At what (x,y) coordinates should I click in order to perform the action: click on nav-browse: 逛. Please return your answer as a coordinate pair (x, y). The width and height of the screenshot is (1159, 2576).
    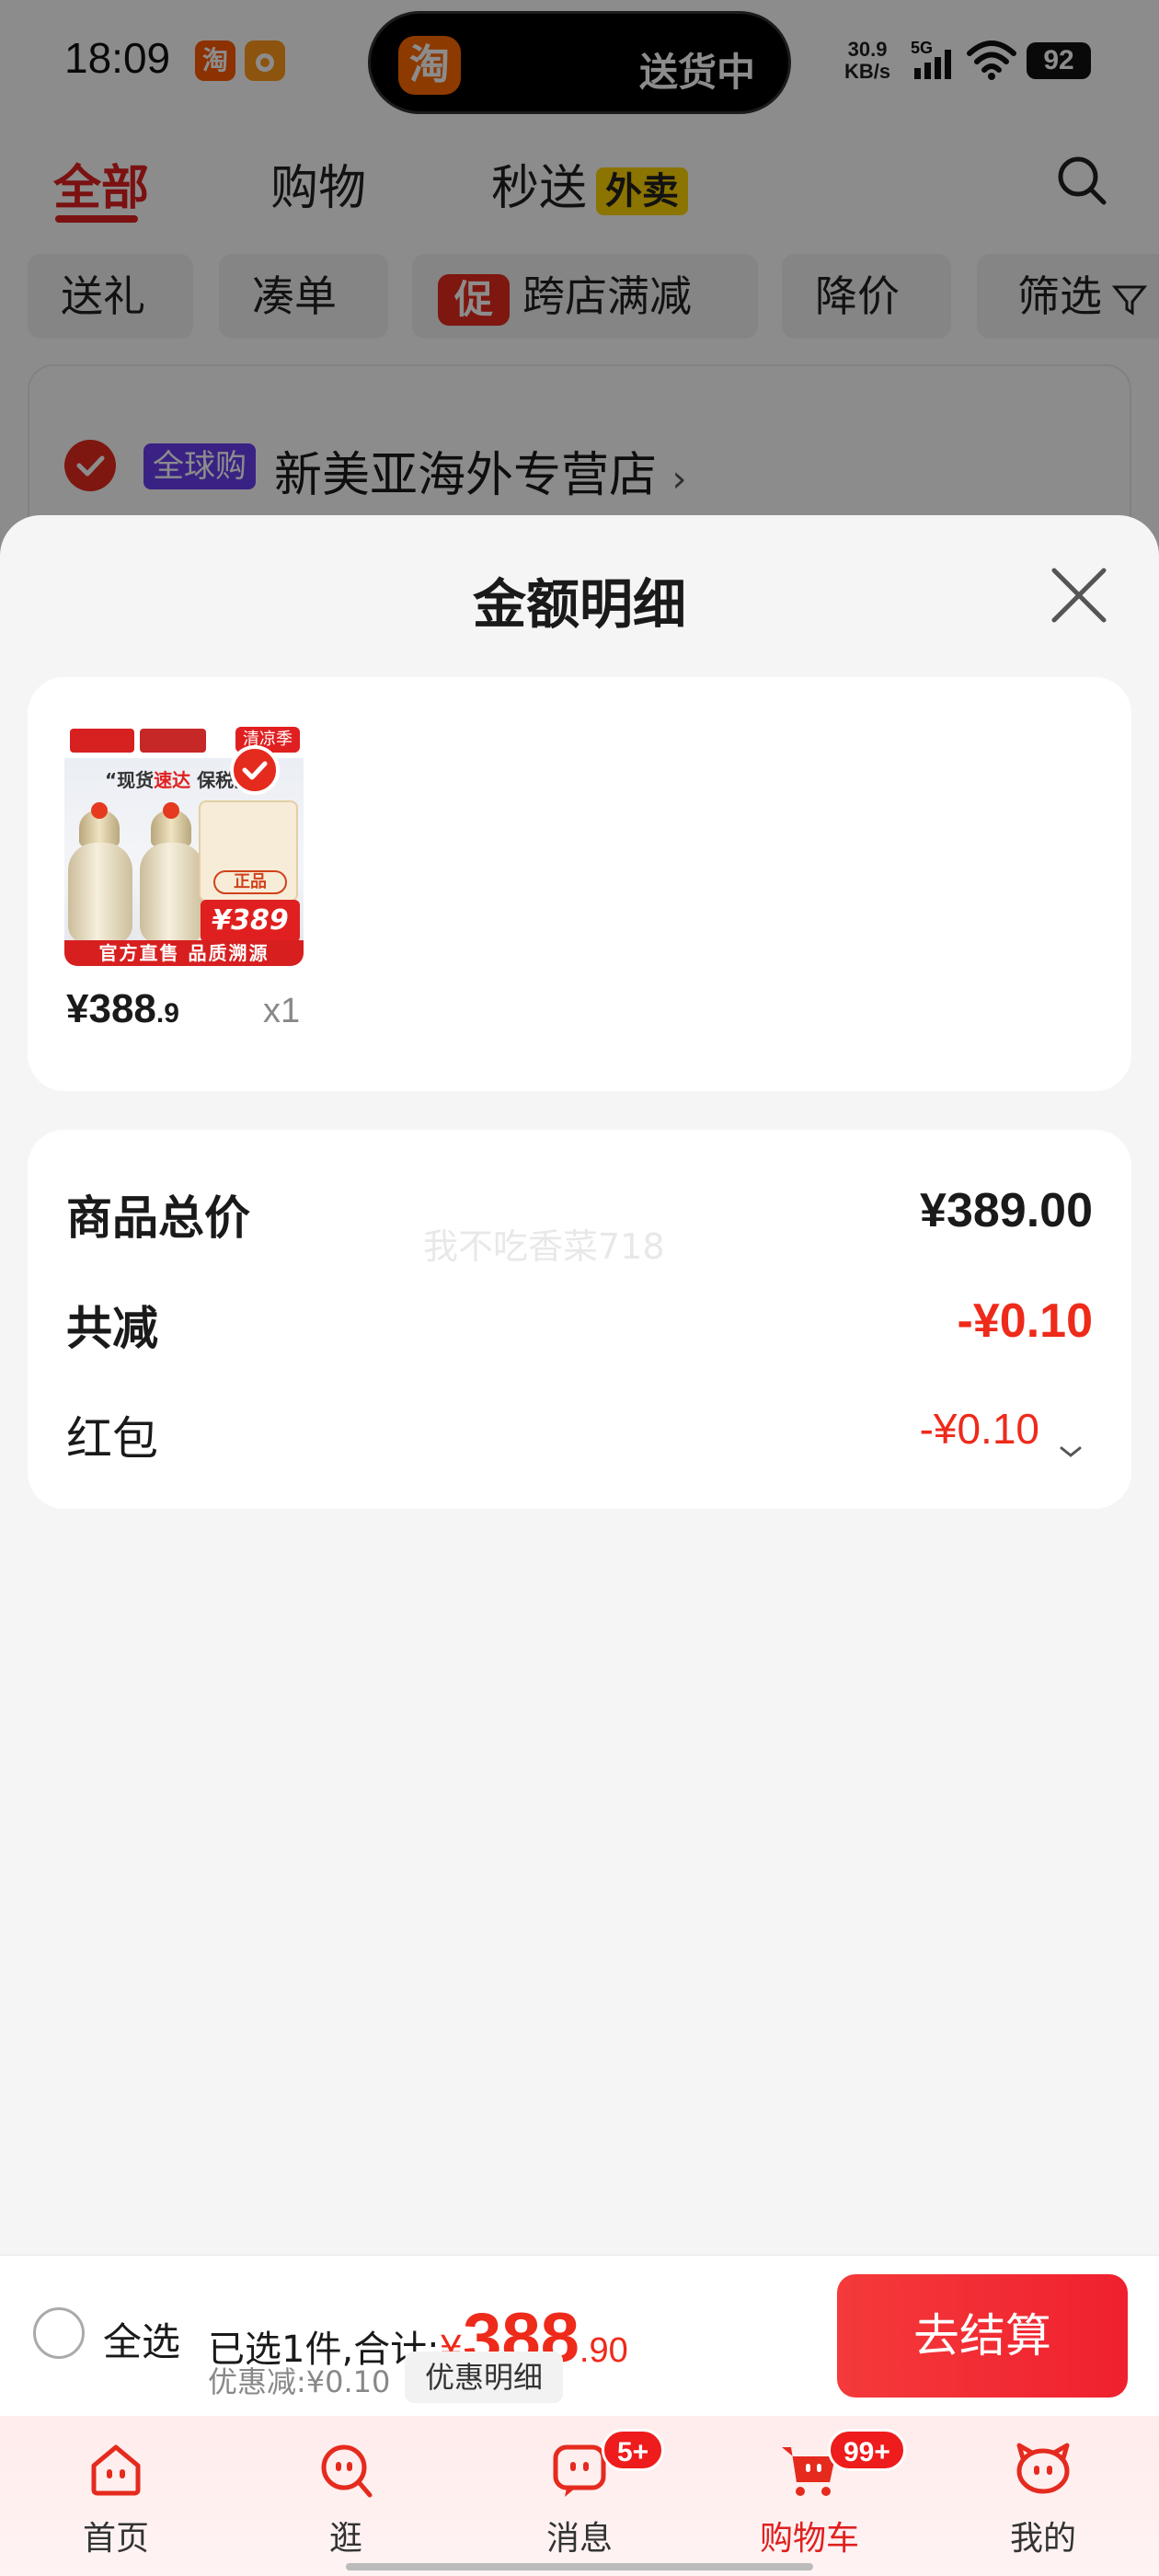
    Looking at the image, I should click on (345, 2496).